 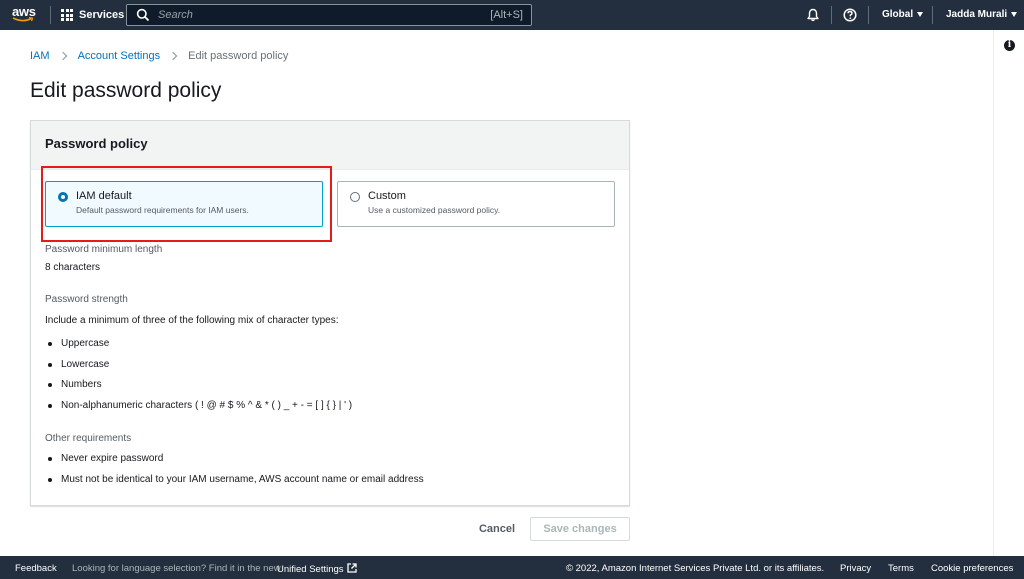 What do you see at coordinates (506, 15) in the screenshot?
I see `search-shortcut-hint: [Alt+S]` at bounding box center [506, 15].